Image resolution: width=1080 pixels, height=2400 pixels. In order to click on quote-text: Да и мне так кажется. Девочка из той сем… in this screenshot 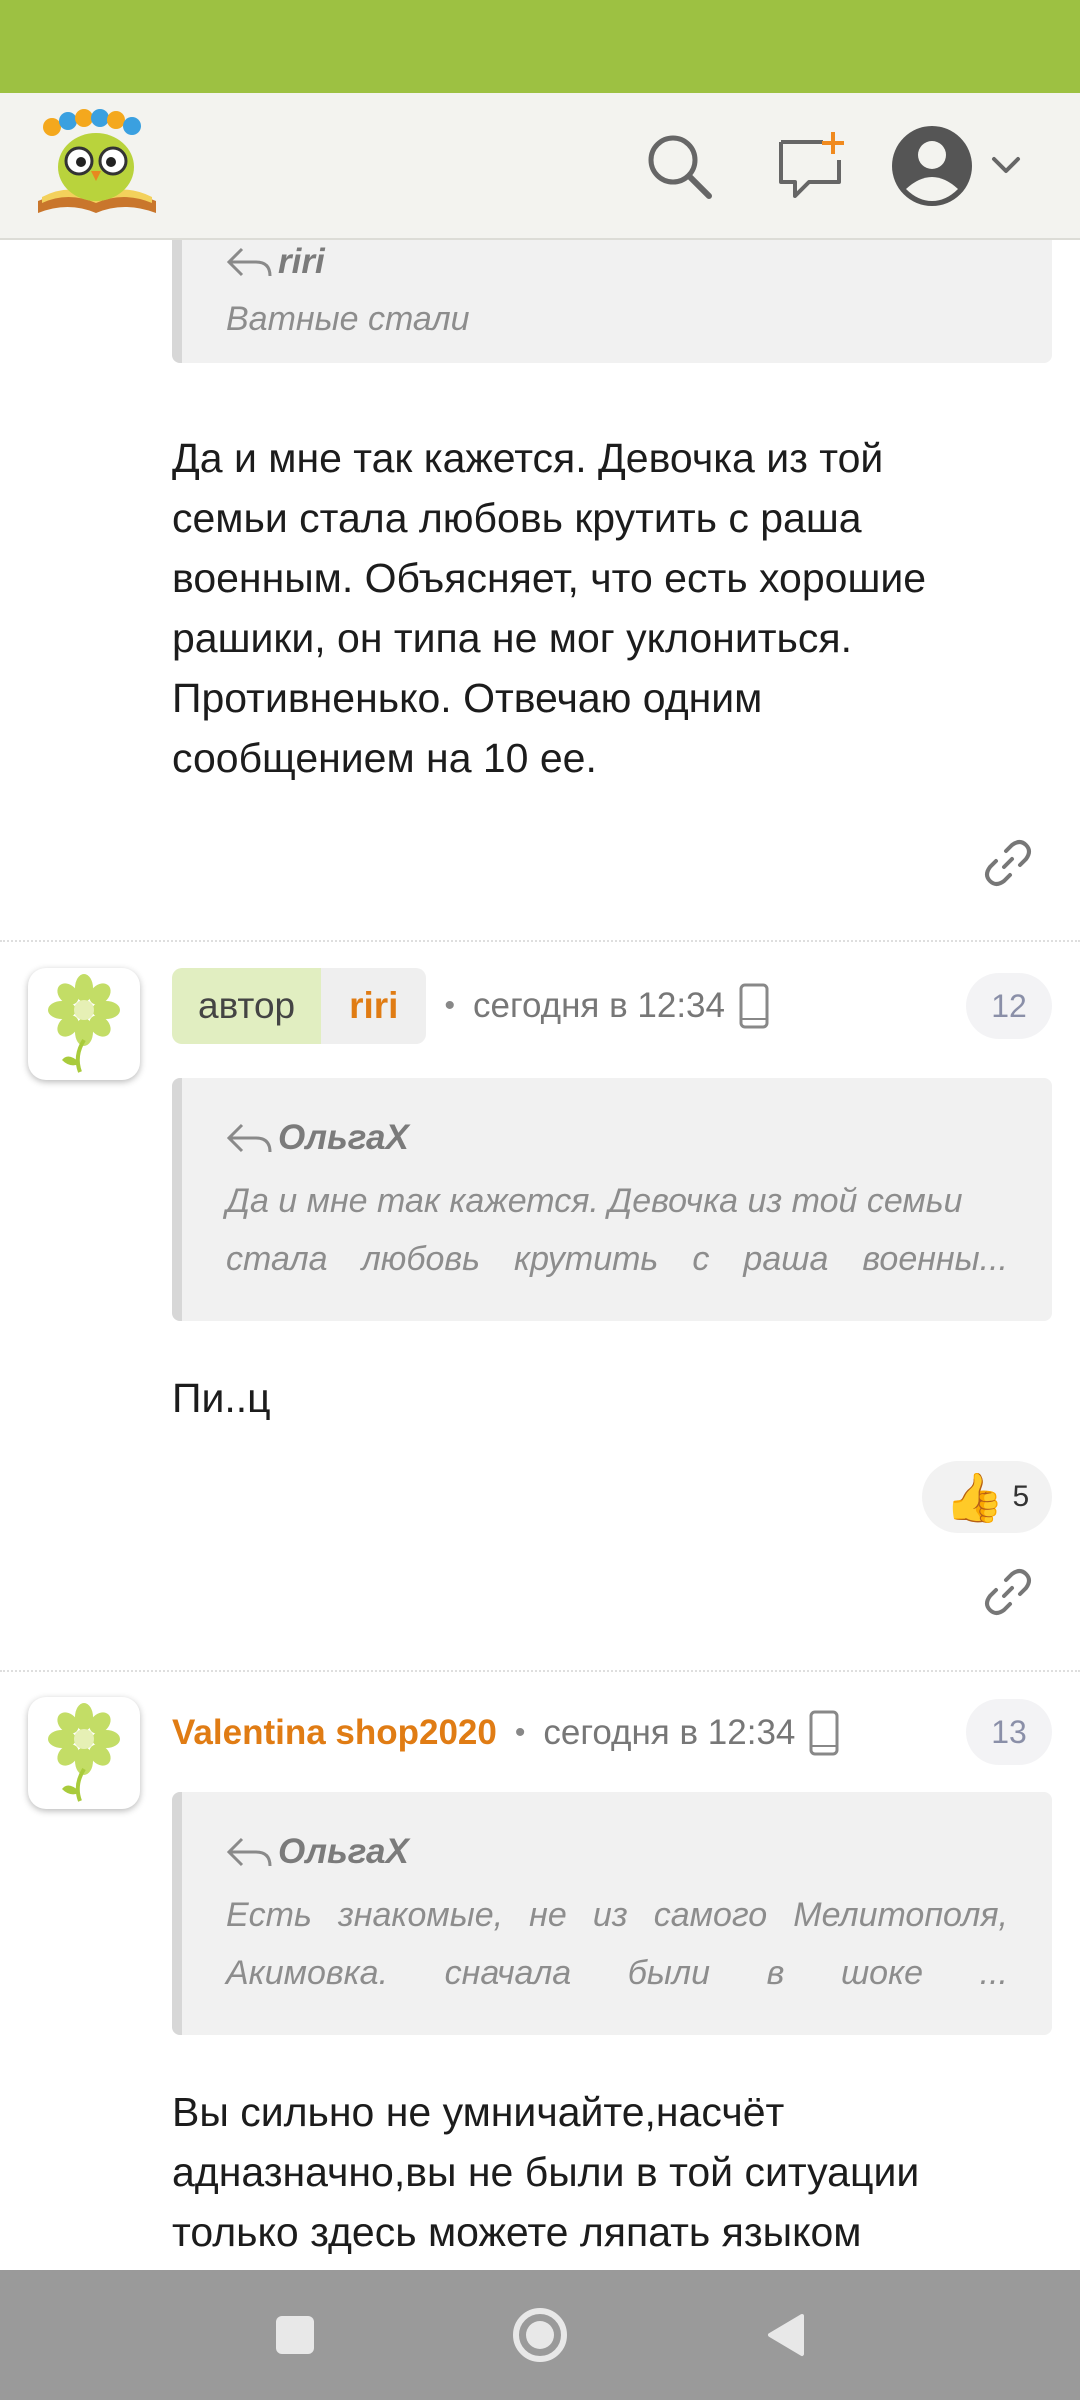, I will do `click(617, 1230)`.